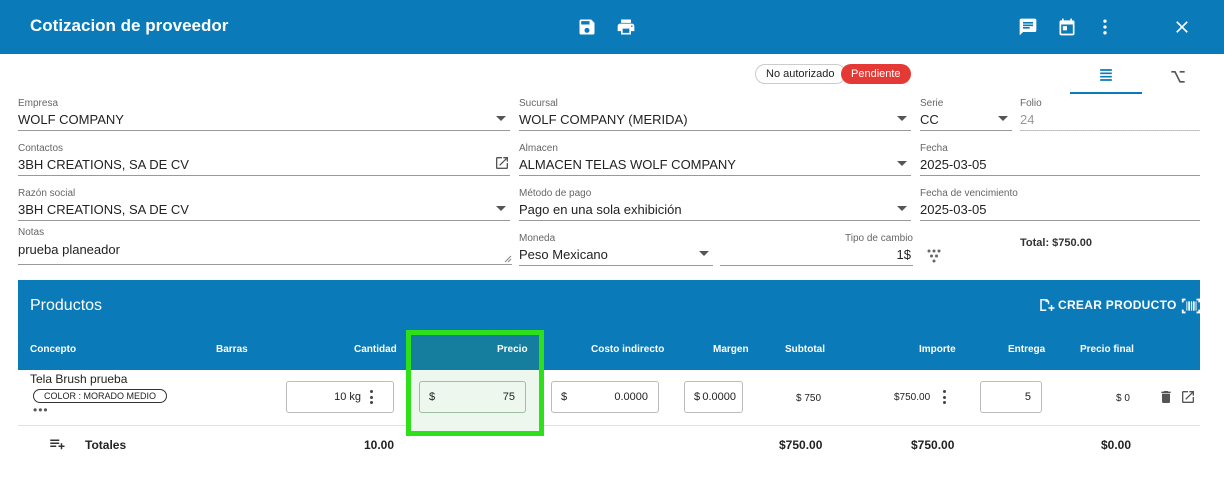 This screenshot has height=480, width=1224. What do you see at coordinates (1182, 27) in the screenshot?
I see `close-icon` at bounding box center [1182, 27].